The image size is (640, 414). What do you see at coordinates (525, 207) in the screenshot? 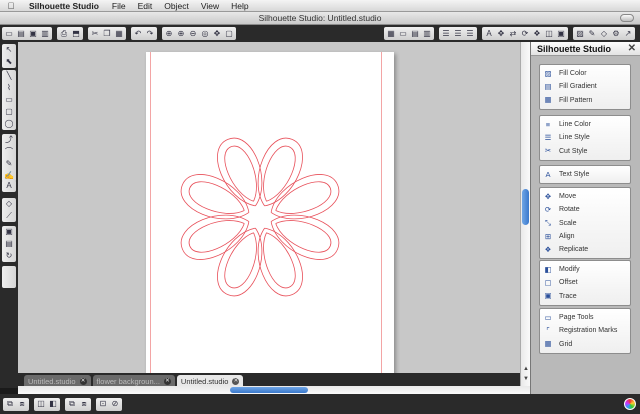
I see `vertical-scroll-thumb` at bounding box center [525, 207].